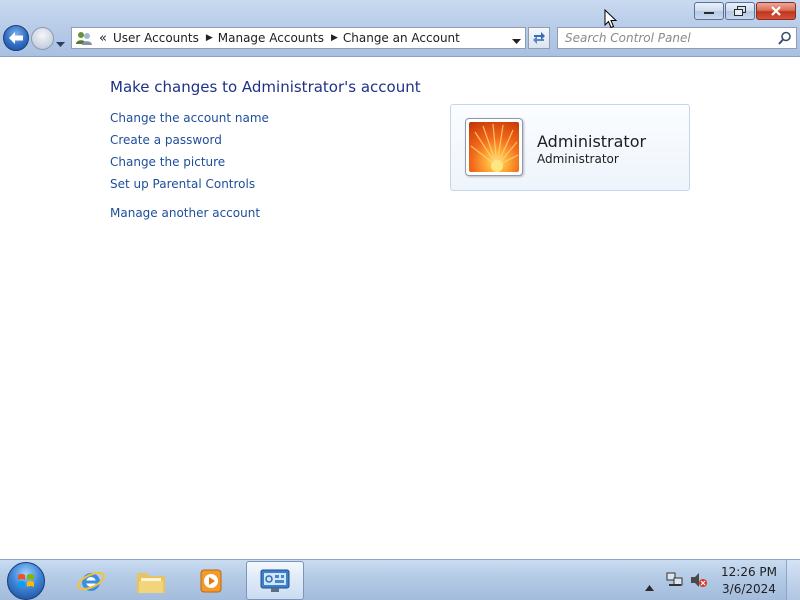 This screenshot has height=600, width=800. What do you see at coordinates (401, 38) in the screenshot?
I see `breadcrumb-change-an-account: Change an Account` at bounding box center [401, 38].